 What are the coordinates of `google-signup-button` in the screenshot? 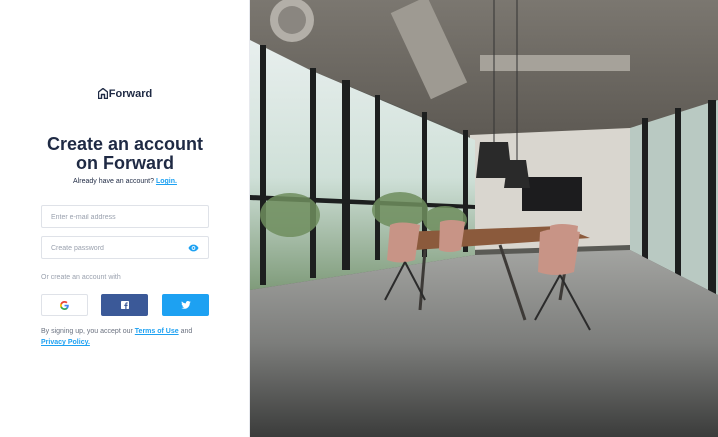 It's located at (64, 305).